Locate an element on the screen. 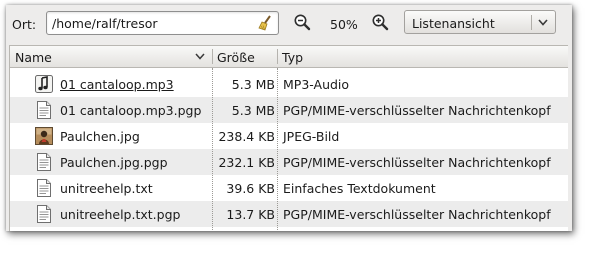 Image resolution: width=589 pixels, height=253 pixels. file-name: unitreehelp.txt is located at coordinates (106, 188).